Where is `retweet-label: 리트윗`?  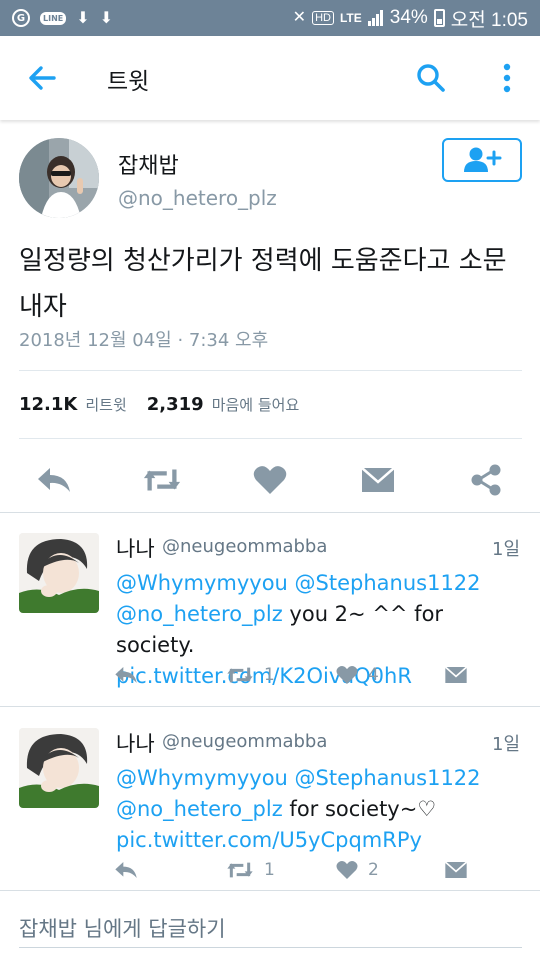 retweet-label: 리트윗 is located at coordinates (105, 404).